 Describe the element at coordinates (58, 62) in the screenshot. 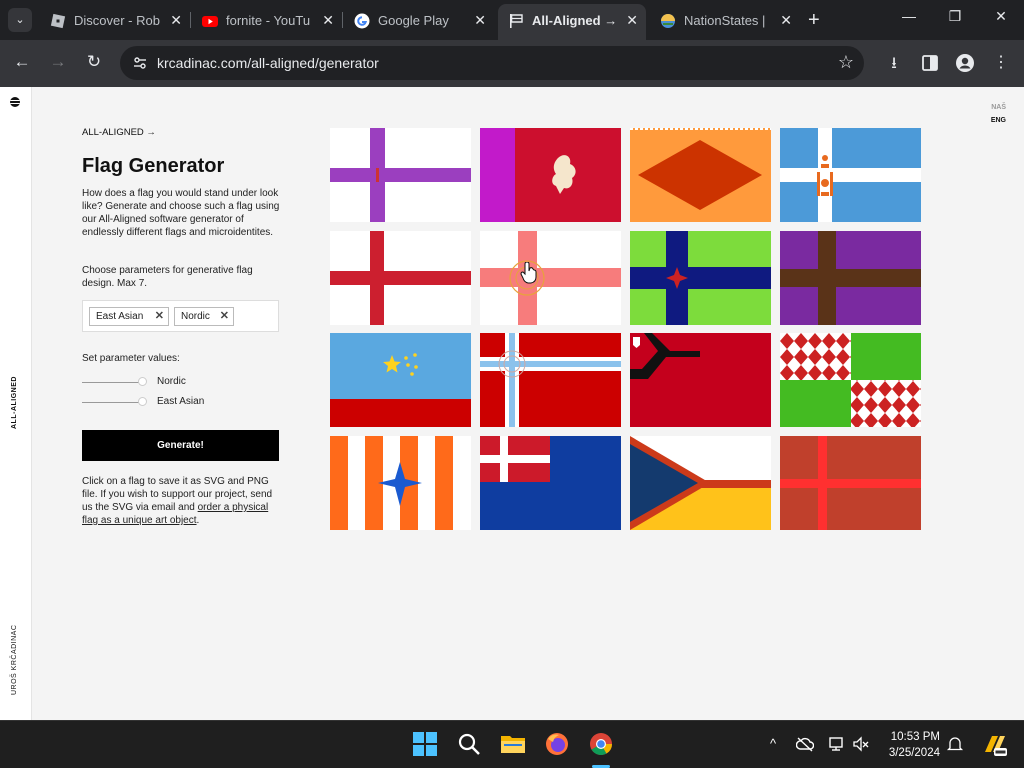

I see `forward-arrow-icon: →` at that location.